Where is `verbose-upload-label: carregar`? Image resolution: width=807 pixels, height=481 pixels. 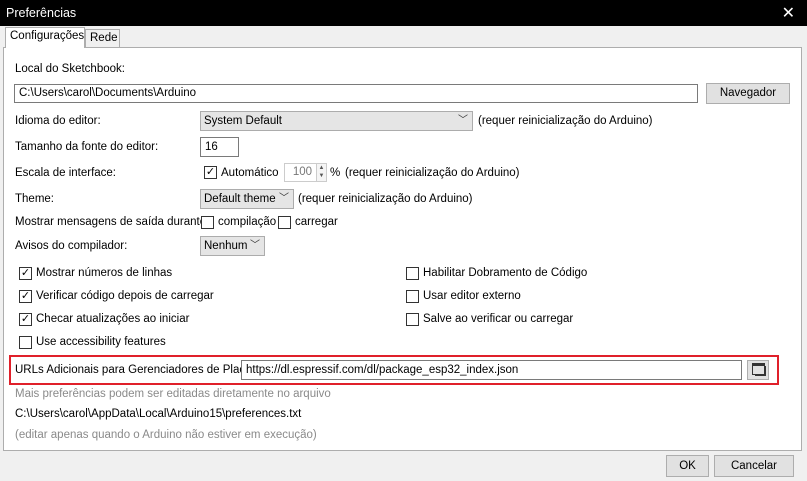
verbose-upload-label: carregar is located at coordinates (316, 222).